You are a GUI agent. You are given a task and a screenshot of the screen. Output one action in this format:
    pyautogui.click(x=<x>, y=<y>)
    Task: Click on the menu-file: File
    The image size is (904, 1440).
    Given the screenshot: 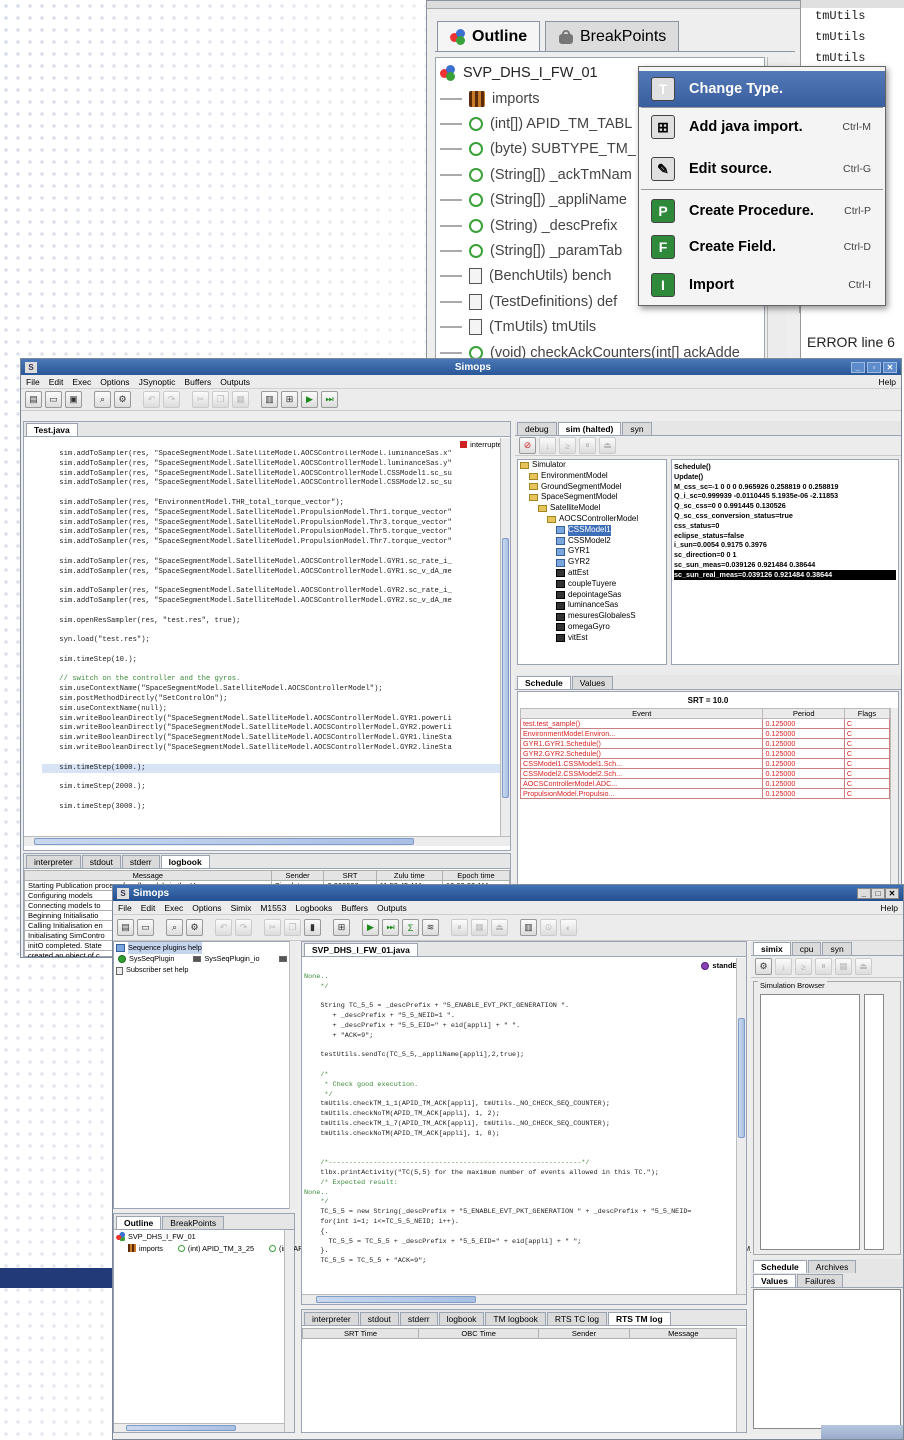 What is the action you would take?
    pyautogui.click(x=125, y=908)
    